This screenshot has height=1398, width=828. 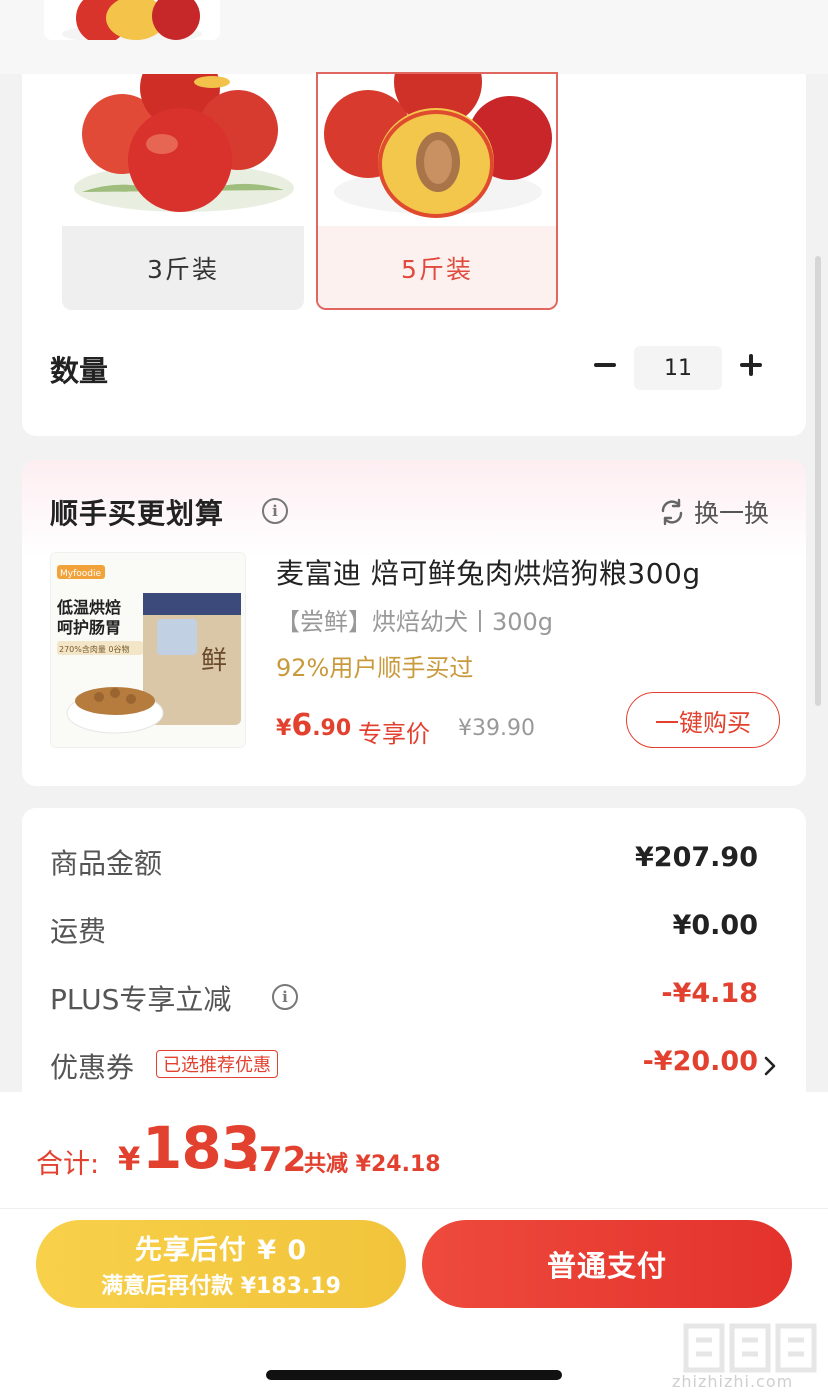 What do you see at coordinates (732, 513) in the screenshot?
I see `swap-label: 换一换` at bounding box center [732, 513].